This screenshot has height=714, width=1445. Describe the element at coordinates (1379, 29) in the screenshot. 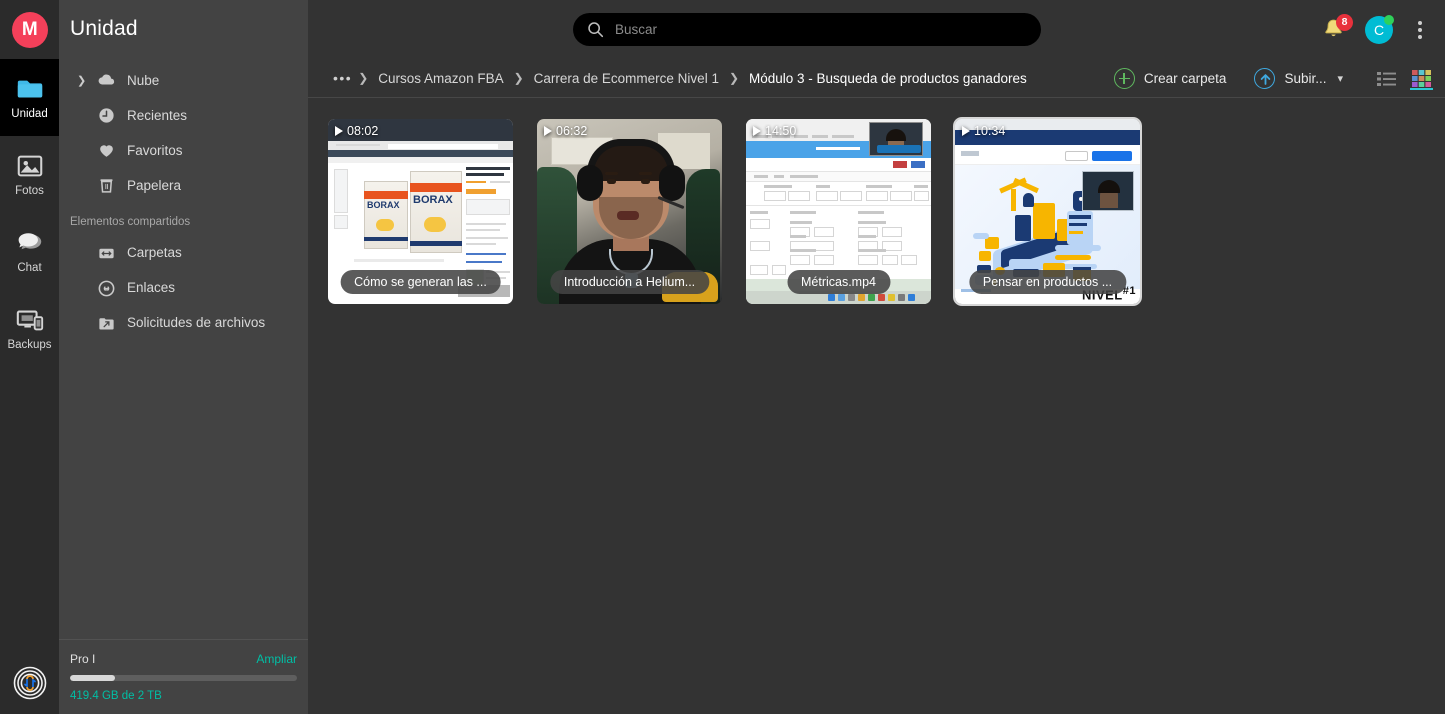

I see `avatar: C` at that location.